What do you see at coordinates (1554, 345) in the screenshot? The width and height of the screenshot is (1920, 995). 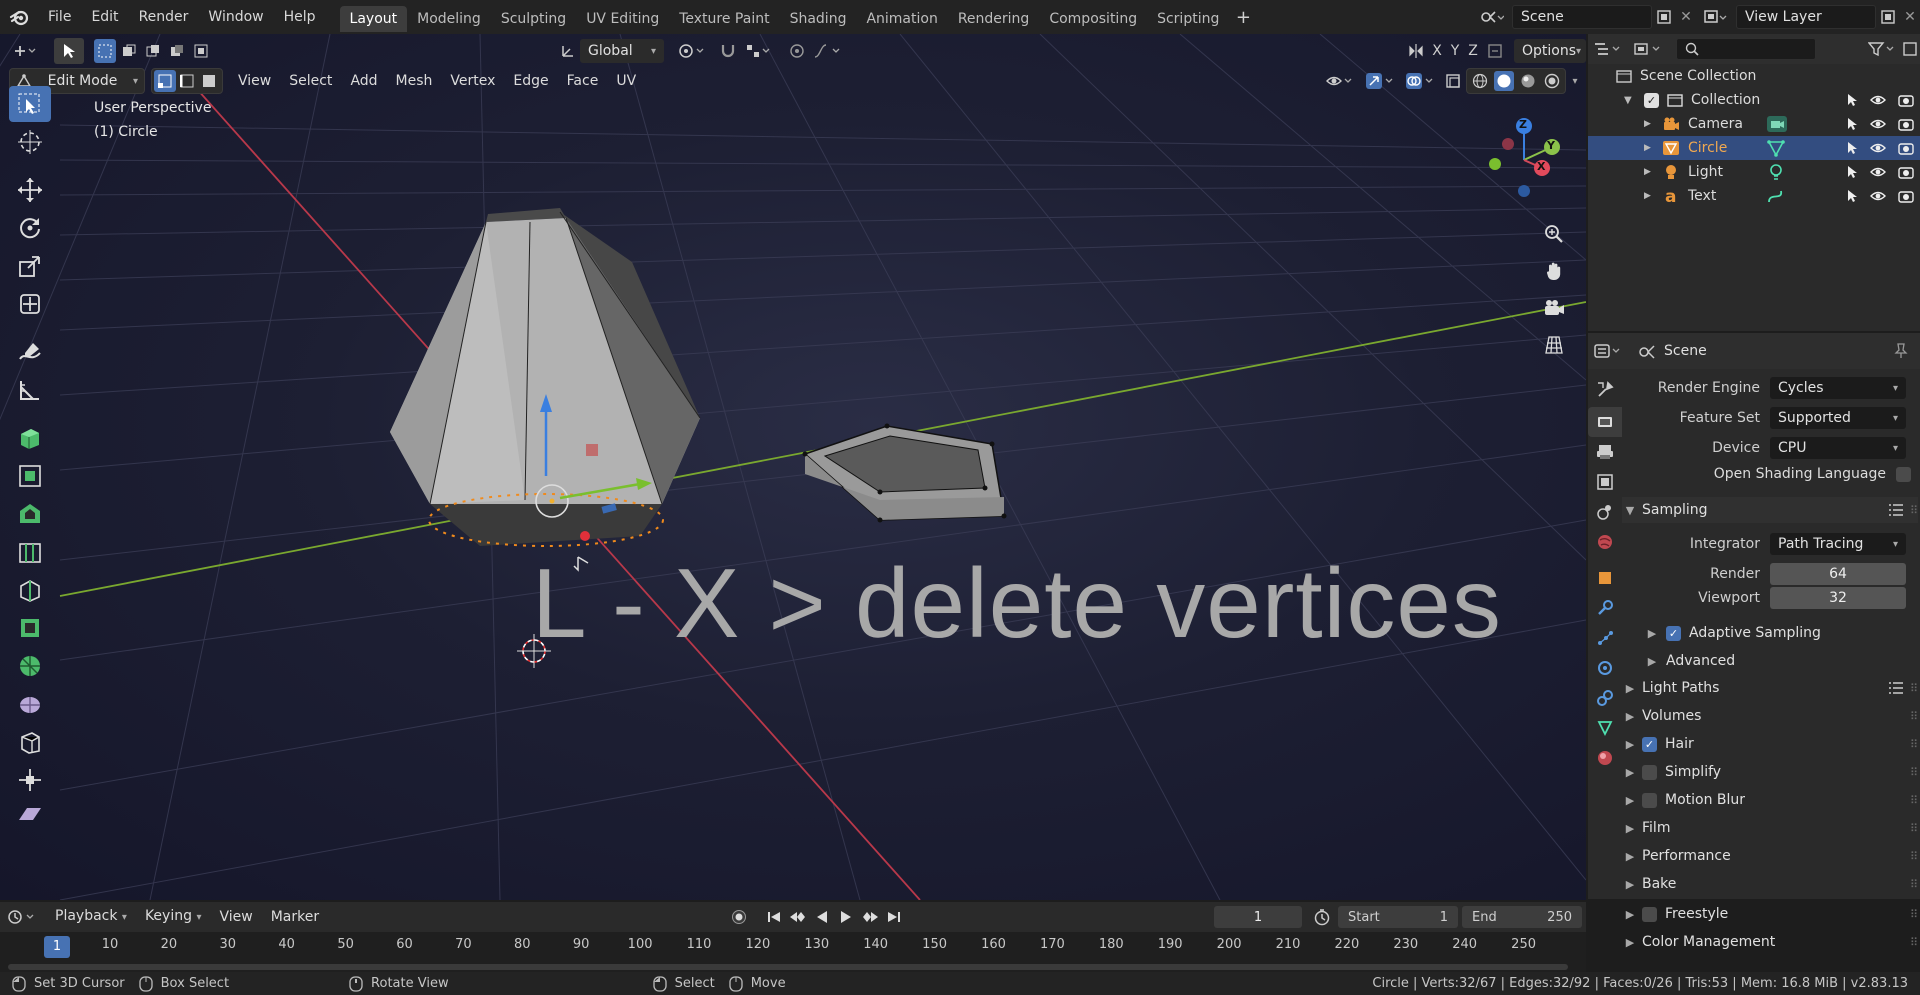 I see `perspective-toggle-icon` at bounding box center [1554, 345].